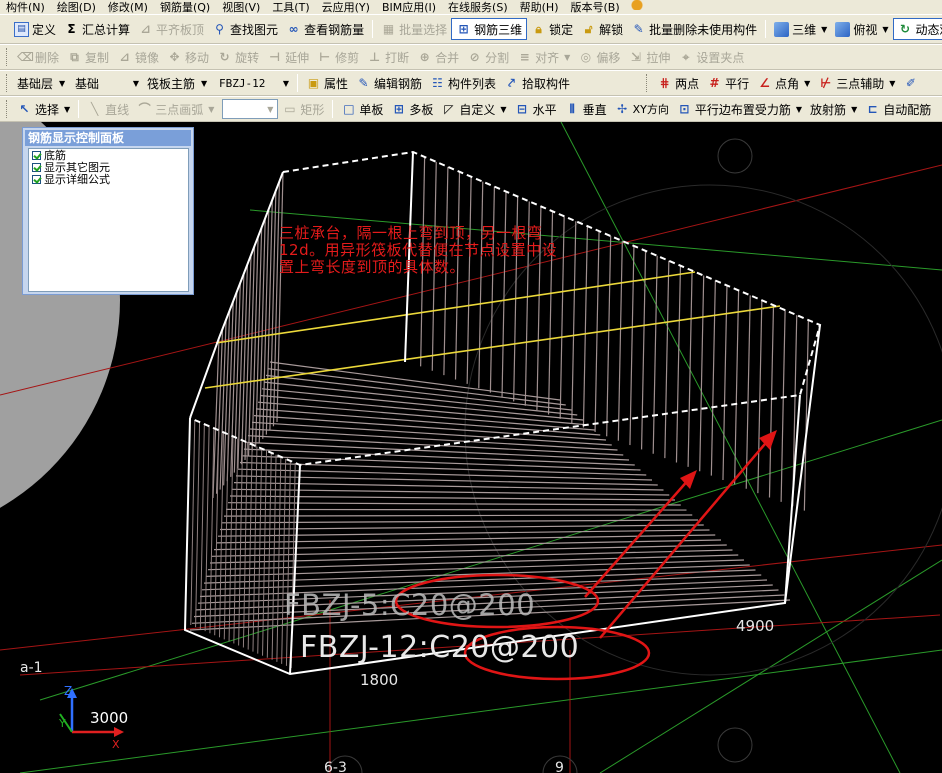  I want to click on rebar-3d-button: ⊞ 钢筋三维, so click(489, 29).